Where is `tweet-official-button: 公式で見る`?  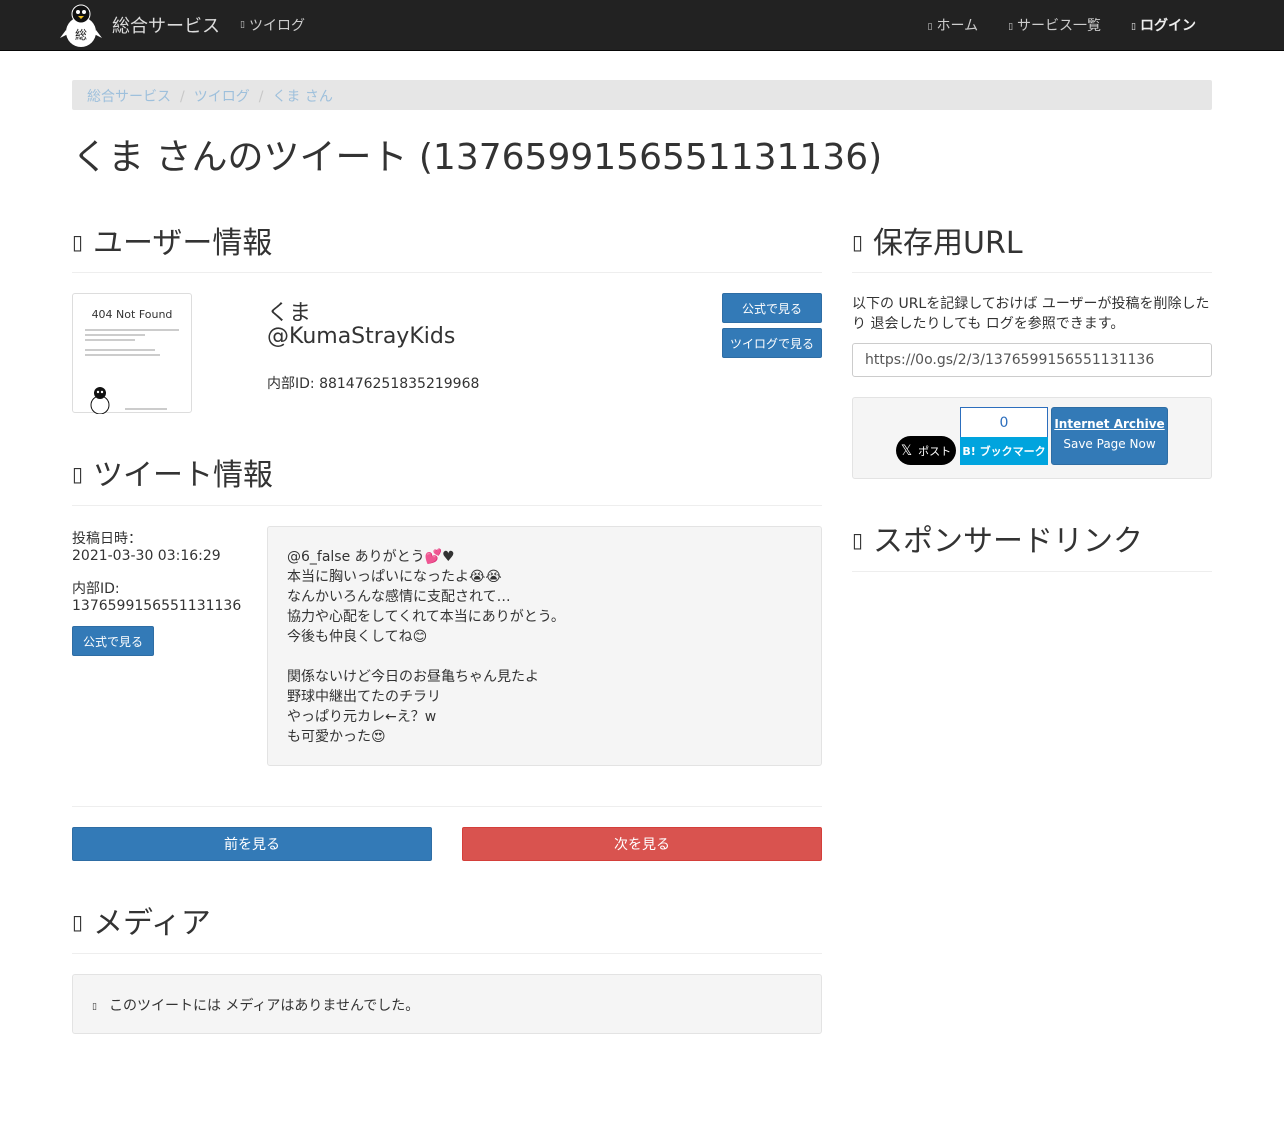
tweet-official-button: 公式で見る is located at coordinates (113, 641).